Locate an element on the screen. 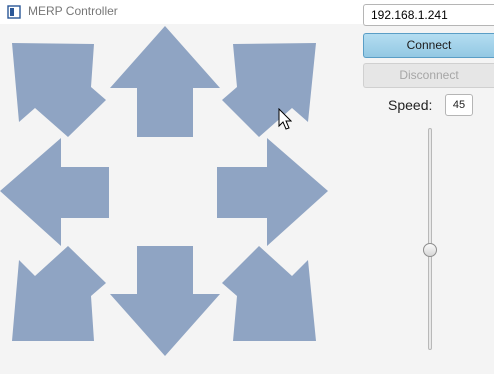  arrow-up-right-icon is located at coordinates (269, 90).